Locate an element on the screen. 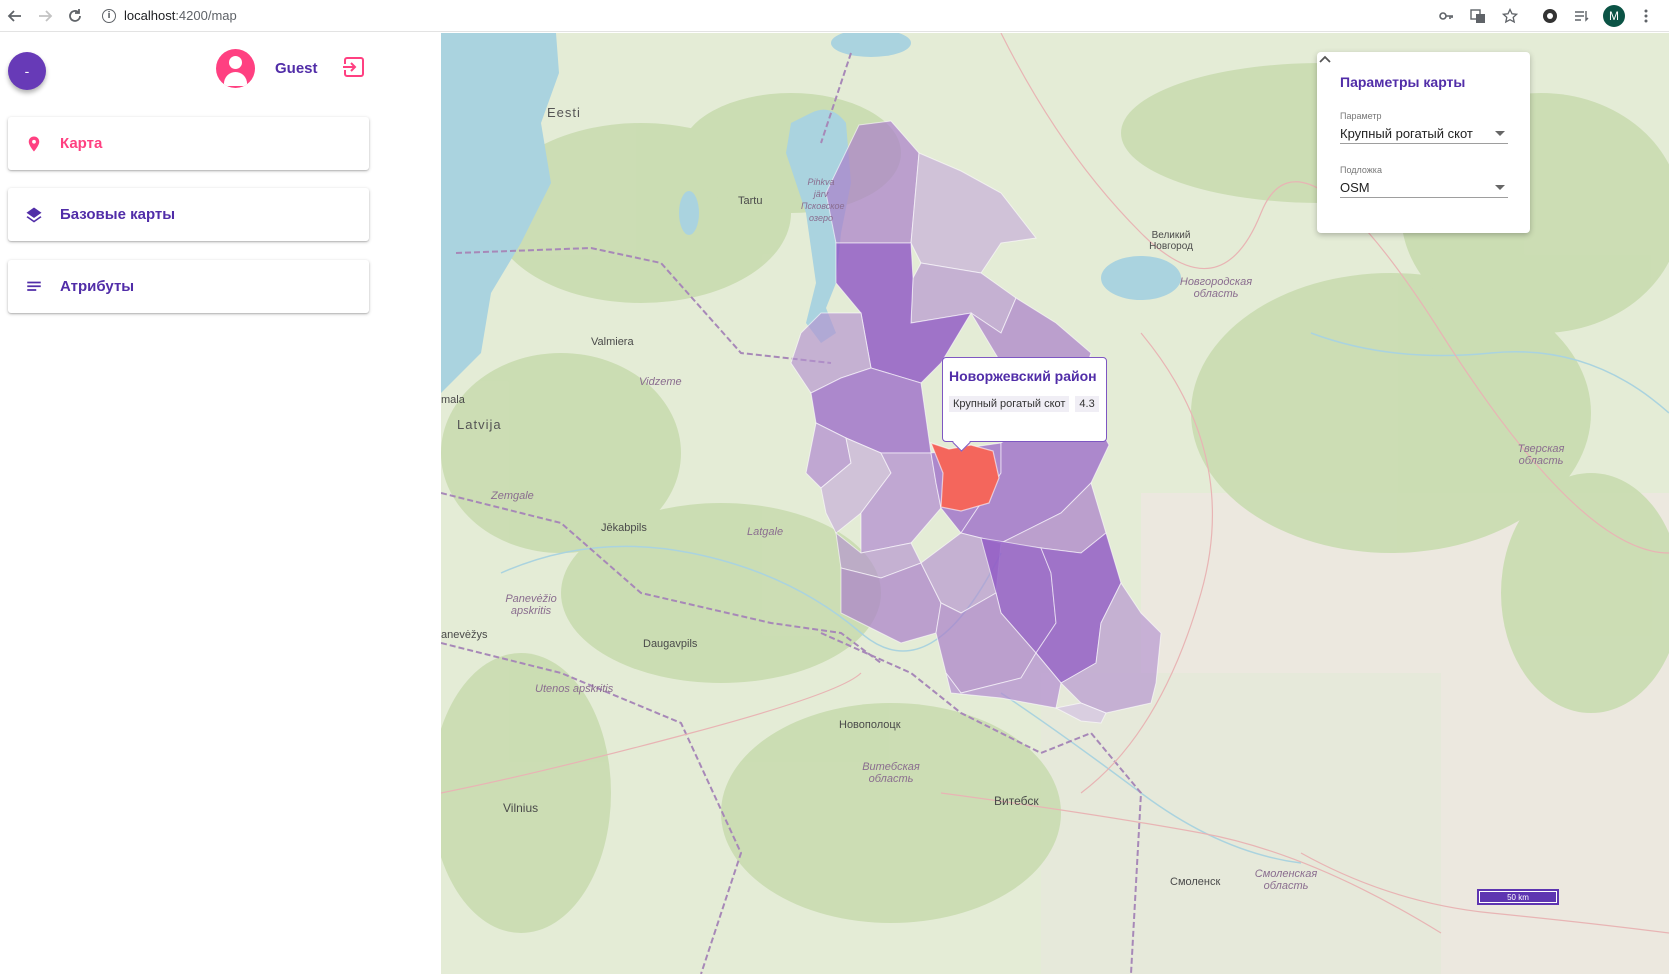 The height and width of the screenshot is (974, 1669). map-label: Великий Новгород is located at coordinates (1171, 241).